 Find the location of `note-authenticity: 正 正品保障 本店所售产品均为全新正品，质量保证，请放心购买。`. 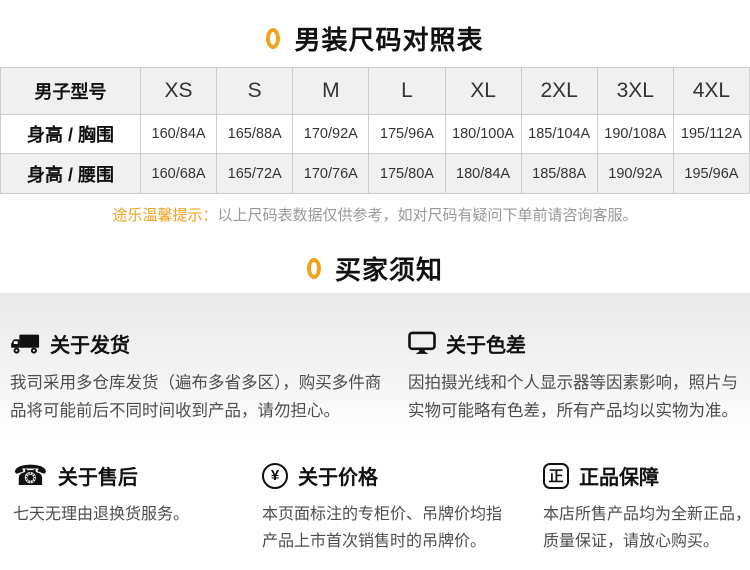

note-authenticity: 正 正品保障 本店所售产品均为全新正品，质量保证，请放心购买。 is located at coordinates (646, 508).